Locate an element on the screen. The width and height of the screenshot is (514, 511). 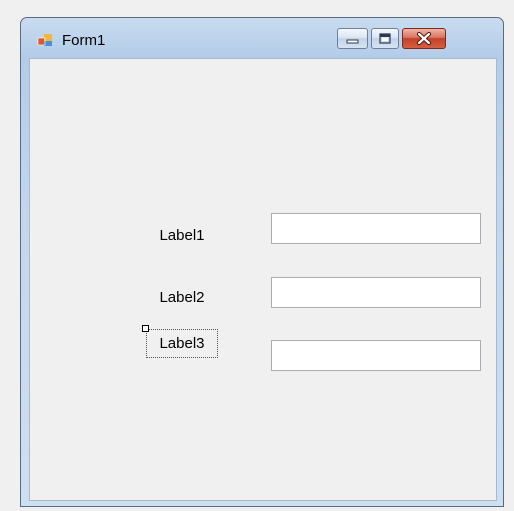
window-title: Form1 is located at coordinates (84, 40).